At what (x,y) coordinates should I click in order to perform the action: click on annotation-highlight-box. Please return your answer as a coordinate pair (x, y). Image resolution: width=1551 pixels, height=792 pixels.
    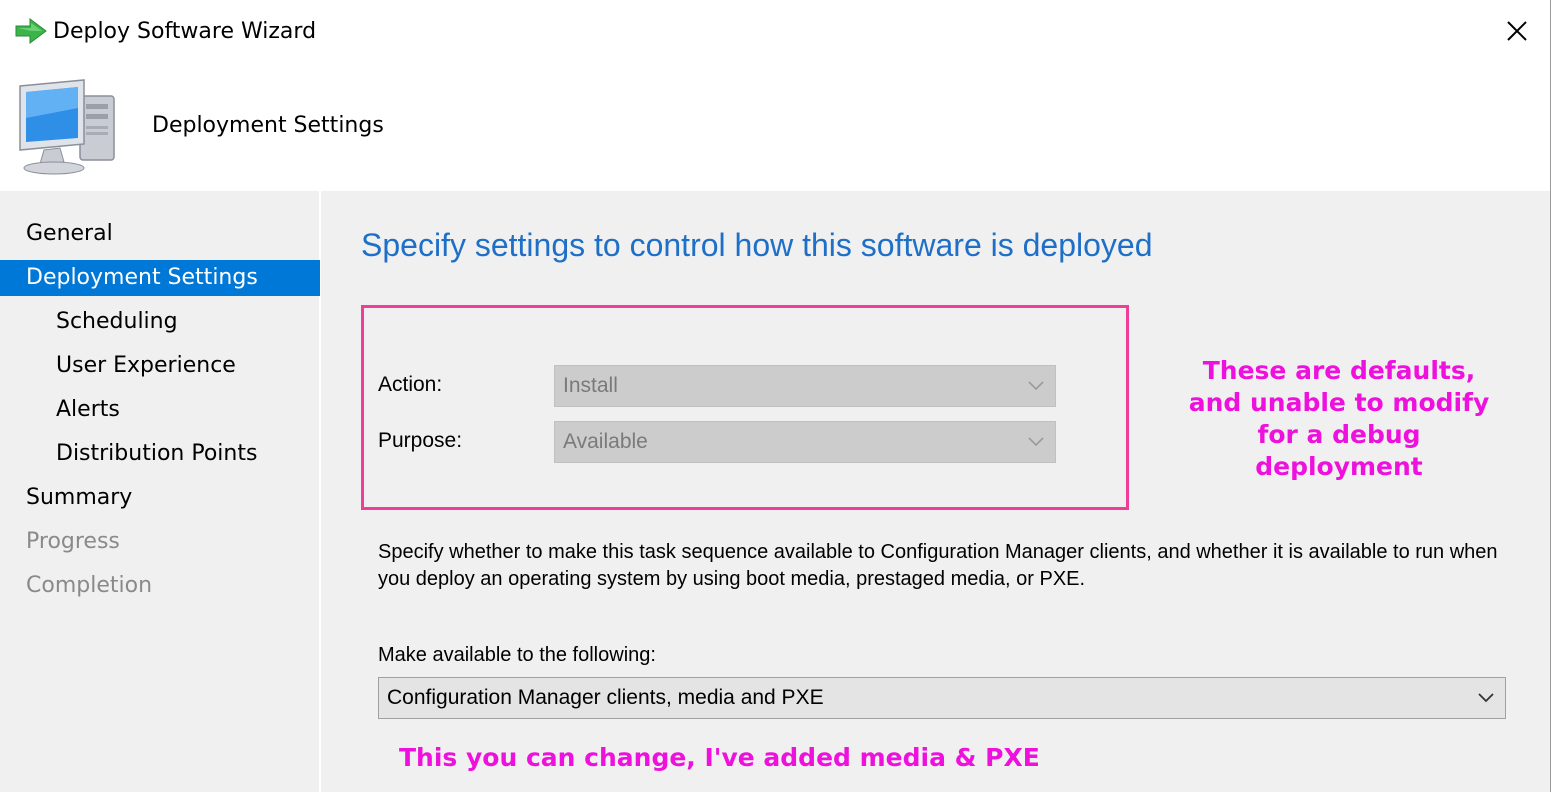
    Looking at the image, I should click on (745, 407).